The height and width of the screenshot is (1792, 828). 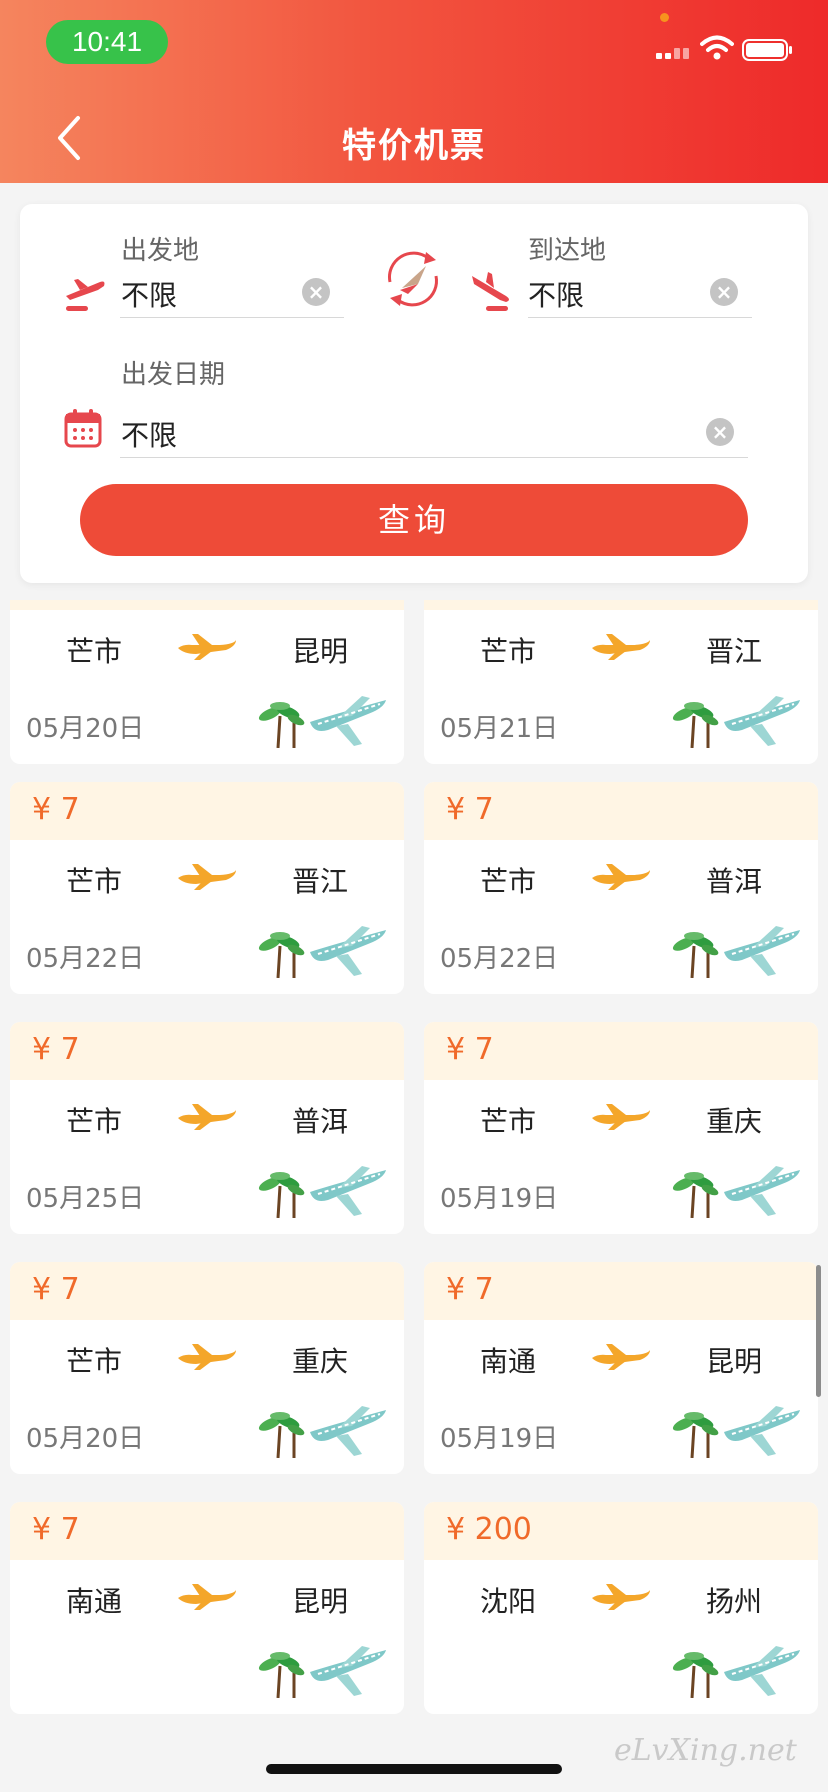 What do you see at coordinates (414, 146) in the screenshot?
I see `page-title: 特价机票` at bounding box center [414, 146].